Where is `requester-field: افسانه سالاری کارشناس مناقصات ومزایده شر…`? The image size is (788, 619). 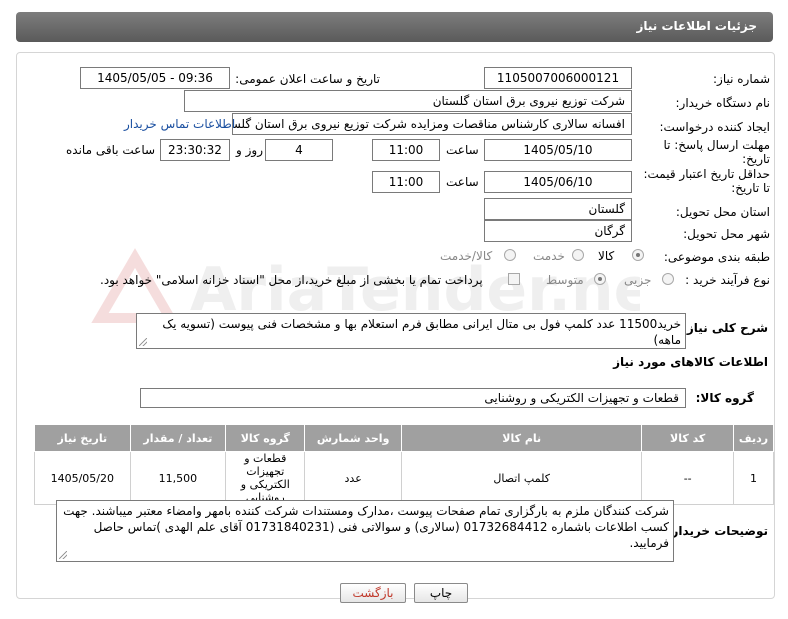 requester-field: افسانه سالاری کارشناس مناقصات ومزایده شر… is located at coordinates (432, 124).